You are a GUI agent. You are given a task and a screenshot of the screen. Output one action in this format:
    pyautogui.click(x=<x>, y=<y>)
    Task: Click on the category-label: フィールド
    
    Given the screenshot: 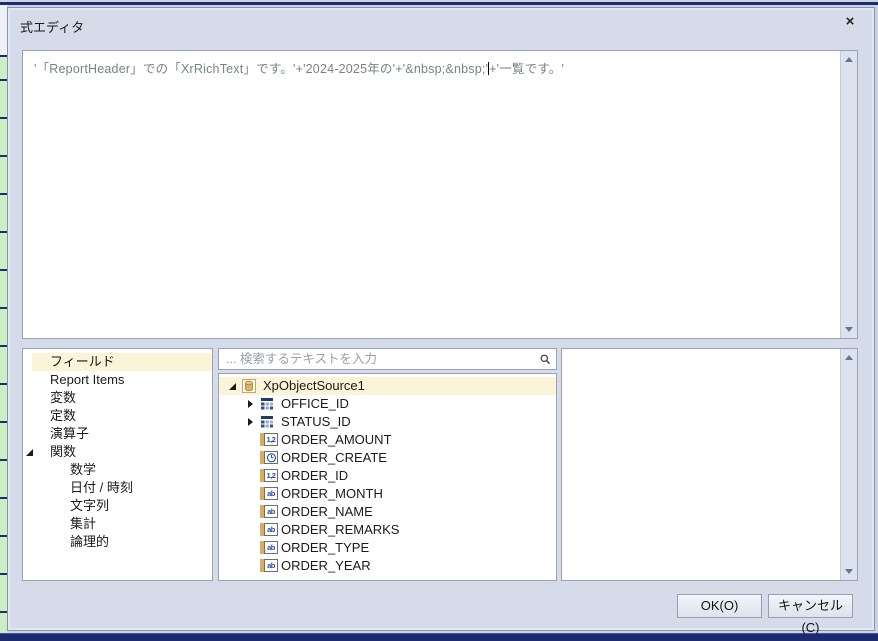 What is the action you would take?
    pyautogui.click(x=82, y=361)
    